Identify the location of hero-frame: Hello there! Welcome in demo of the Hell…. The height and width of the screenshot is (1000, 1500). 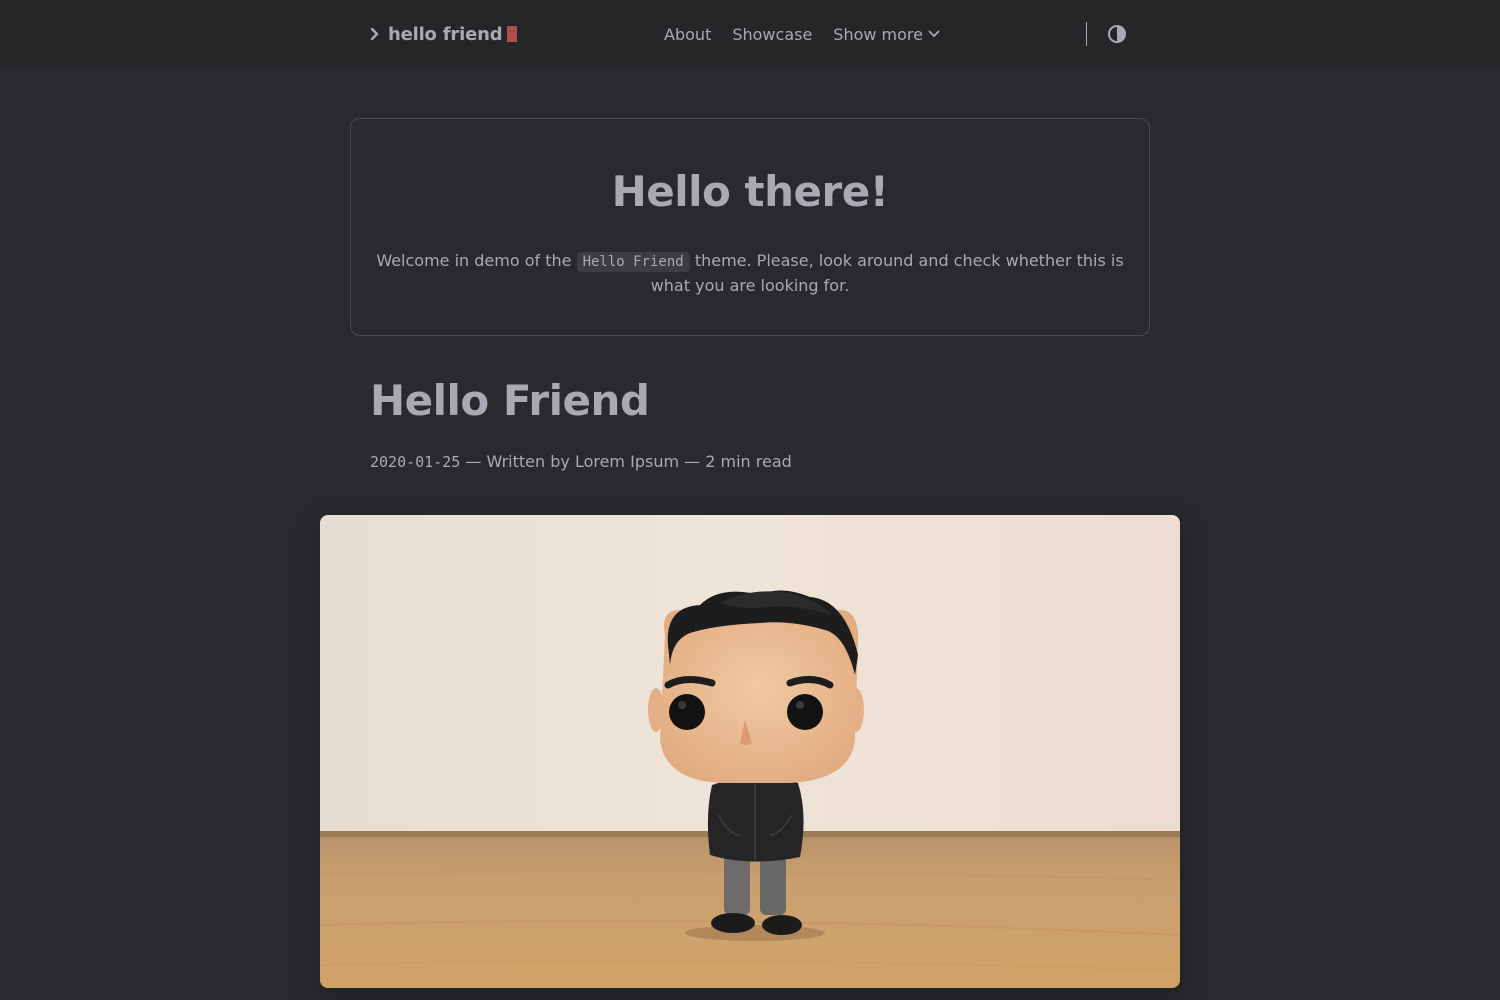
(750, 227).